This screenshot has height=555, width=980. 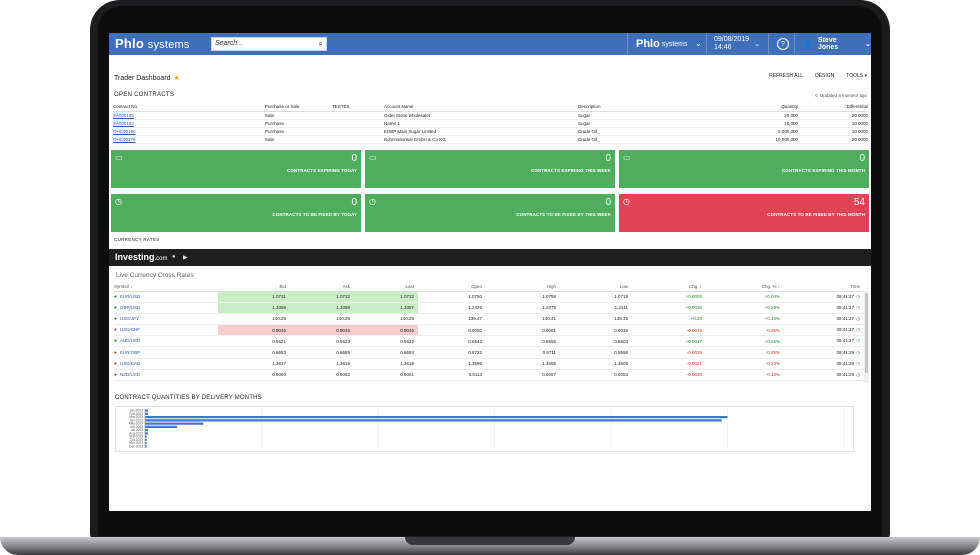 What do you see at coordinates (731, 44) in the screenshot?
I see `date-selector: 09/08/2019 14:46` at bounding box center [731, 44].